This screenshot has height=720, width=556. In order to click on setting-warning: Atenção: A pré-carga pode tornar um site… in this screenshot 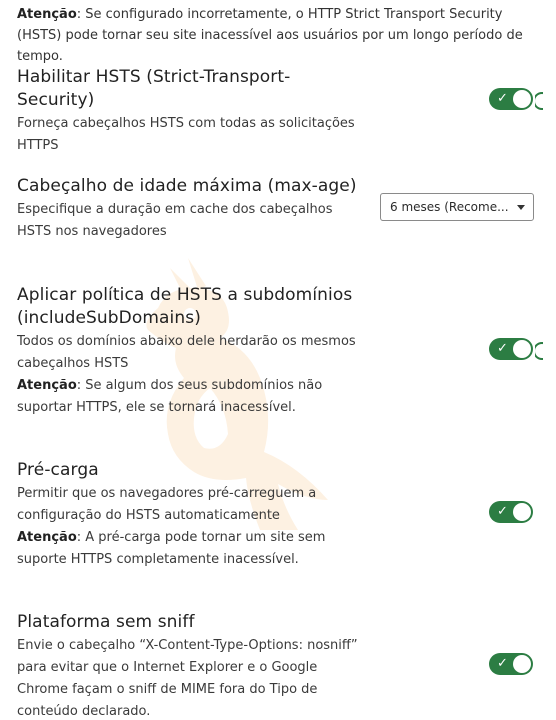, I will do `click(192, 549)`.